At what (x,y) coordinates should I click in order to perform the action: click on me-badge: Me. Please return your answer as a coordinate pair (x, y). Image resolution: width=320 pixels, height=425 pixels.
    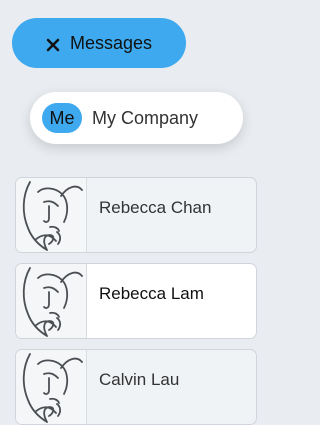
    Looking at the image, I should click on (62, 118).